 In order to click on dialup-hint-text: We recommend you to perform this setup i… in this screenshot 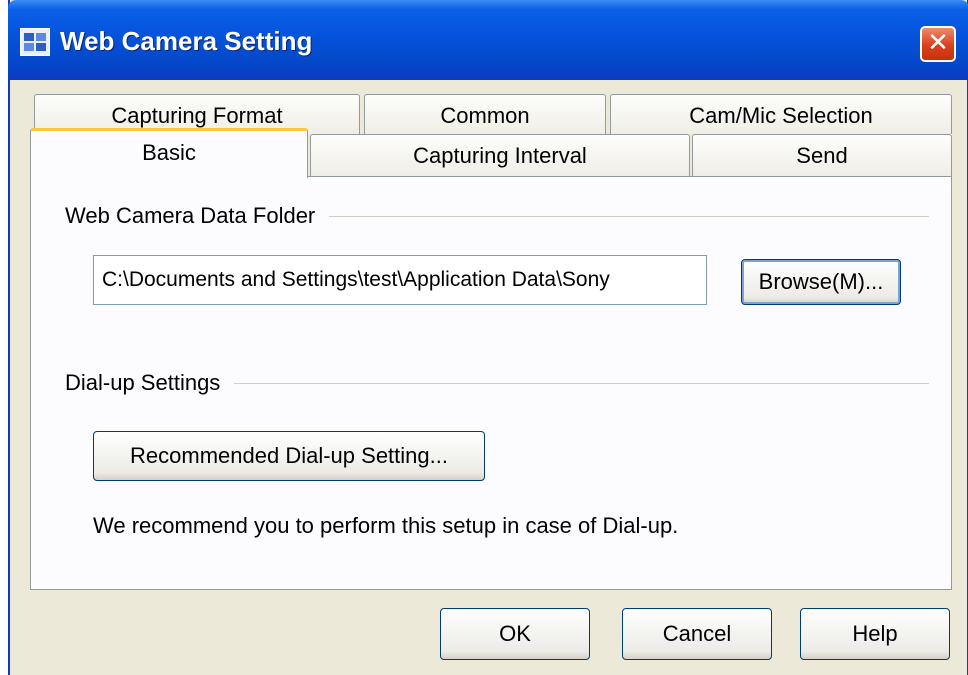, I will do `click(386, 525)`.